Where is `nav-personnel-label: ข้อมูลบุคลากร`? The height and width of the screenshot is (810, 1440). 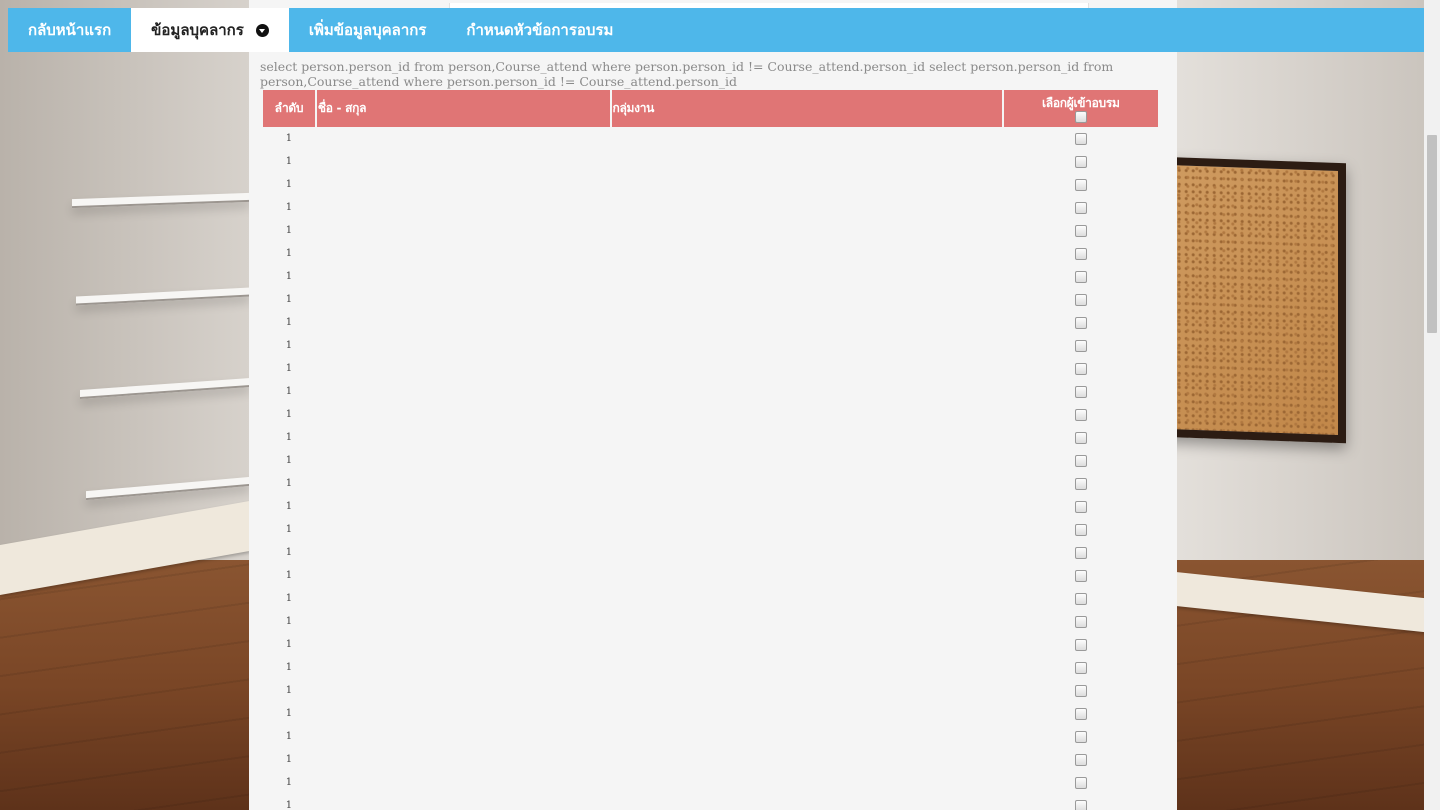
nav-personnel-label: ข้อมูลบุคลากร is located at coordinates (197, 30).